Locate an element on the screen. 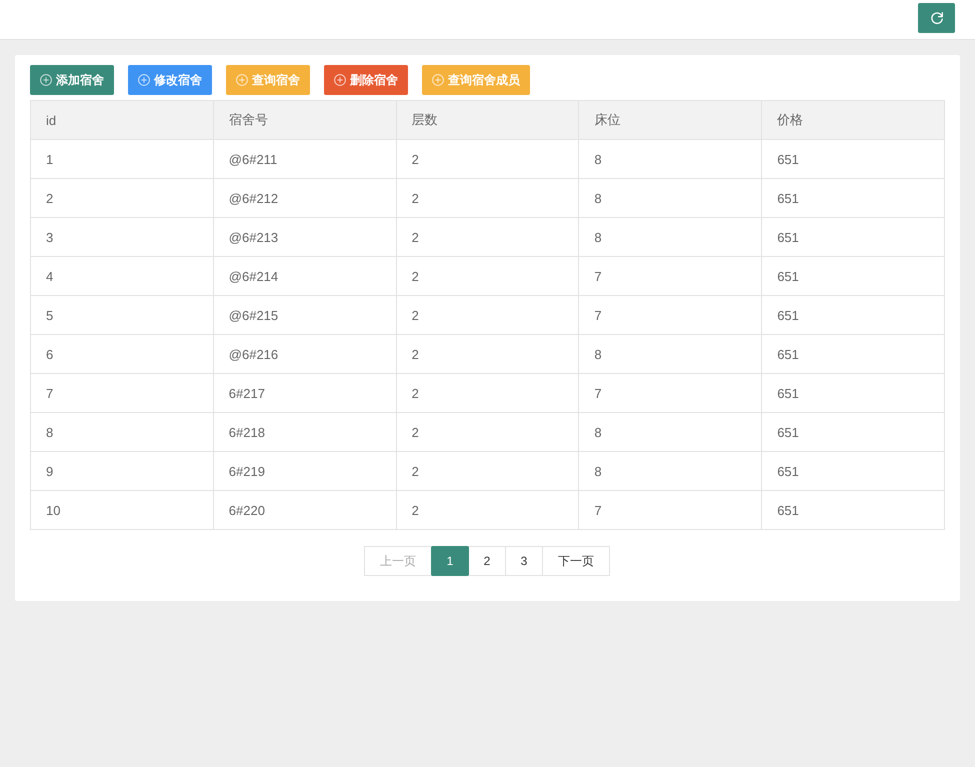  table-cell: @6#215 is located at coordinates (304, 315).